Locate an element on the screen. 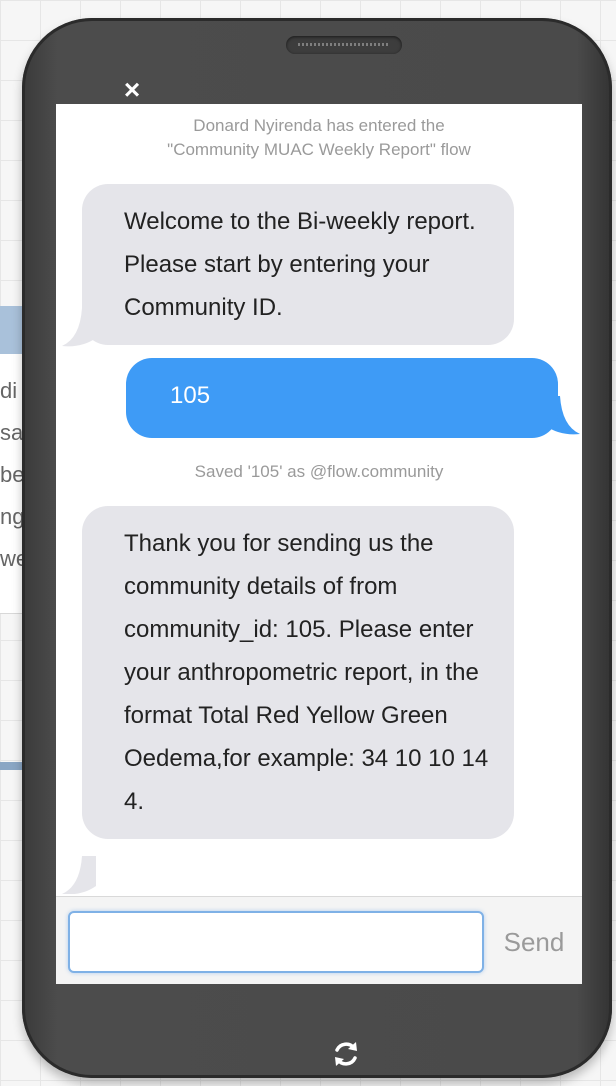  speaker-grill is located at coordinates (344, 44).